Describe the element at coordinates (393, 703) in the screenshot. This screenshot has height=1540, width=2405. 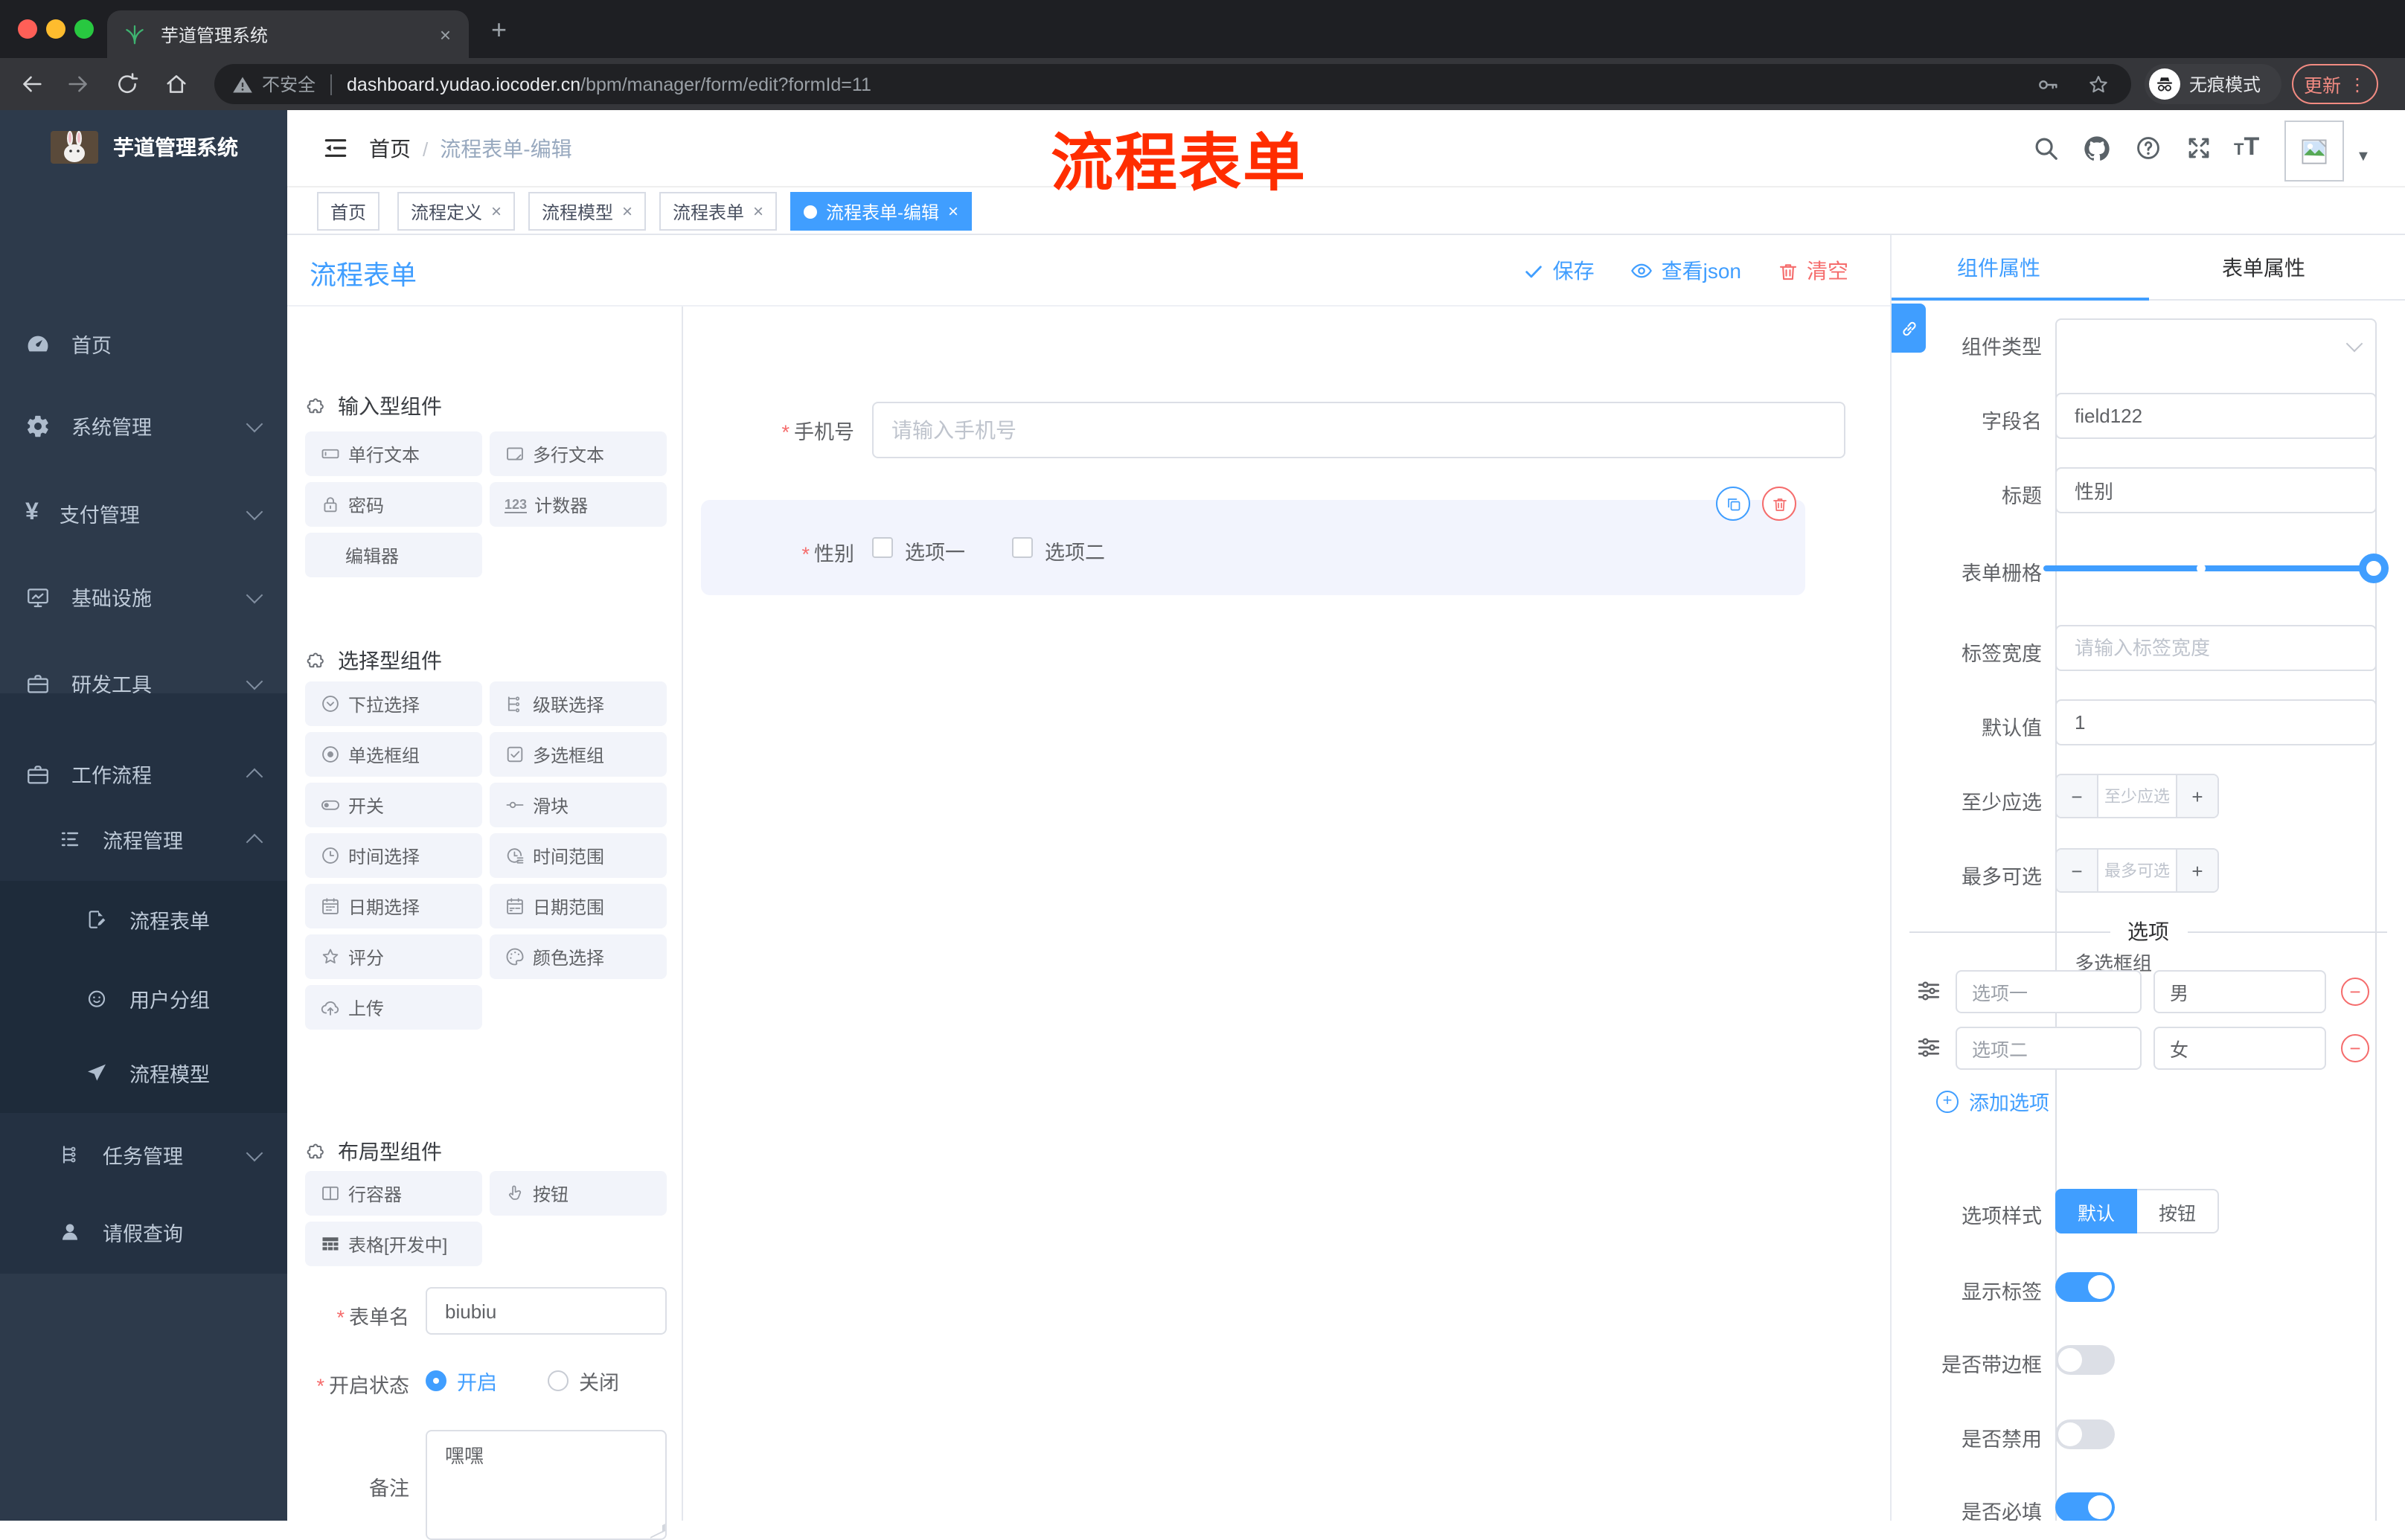
I see `component-dropdown: 下拉选择` at that location.